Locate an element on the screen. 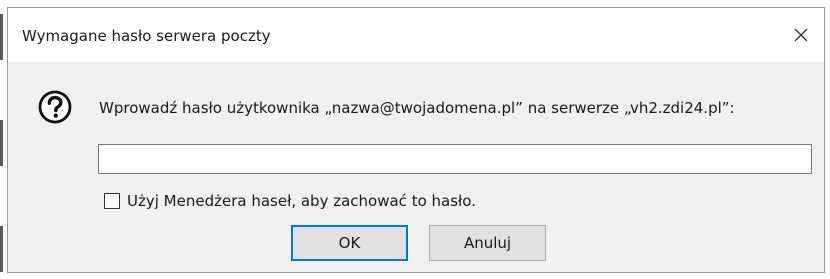 The height and width of the screenshot is (279, 830). dialog-title: Wymagane hasło serwera poczty is located at coordinates (146, 36).